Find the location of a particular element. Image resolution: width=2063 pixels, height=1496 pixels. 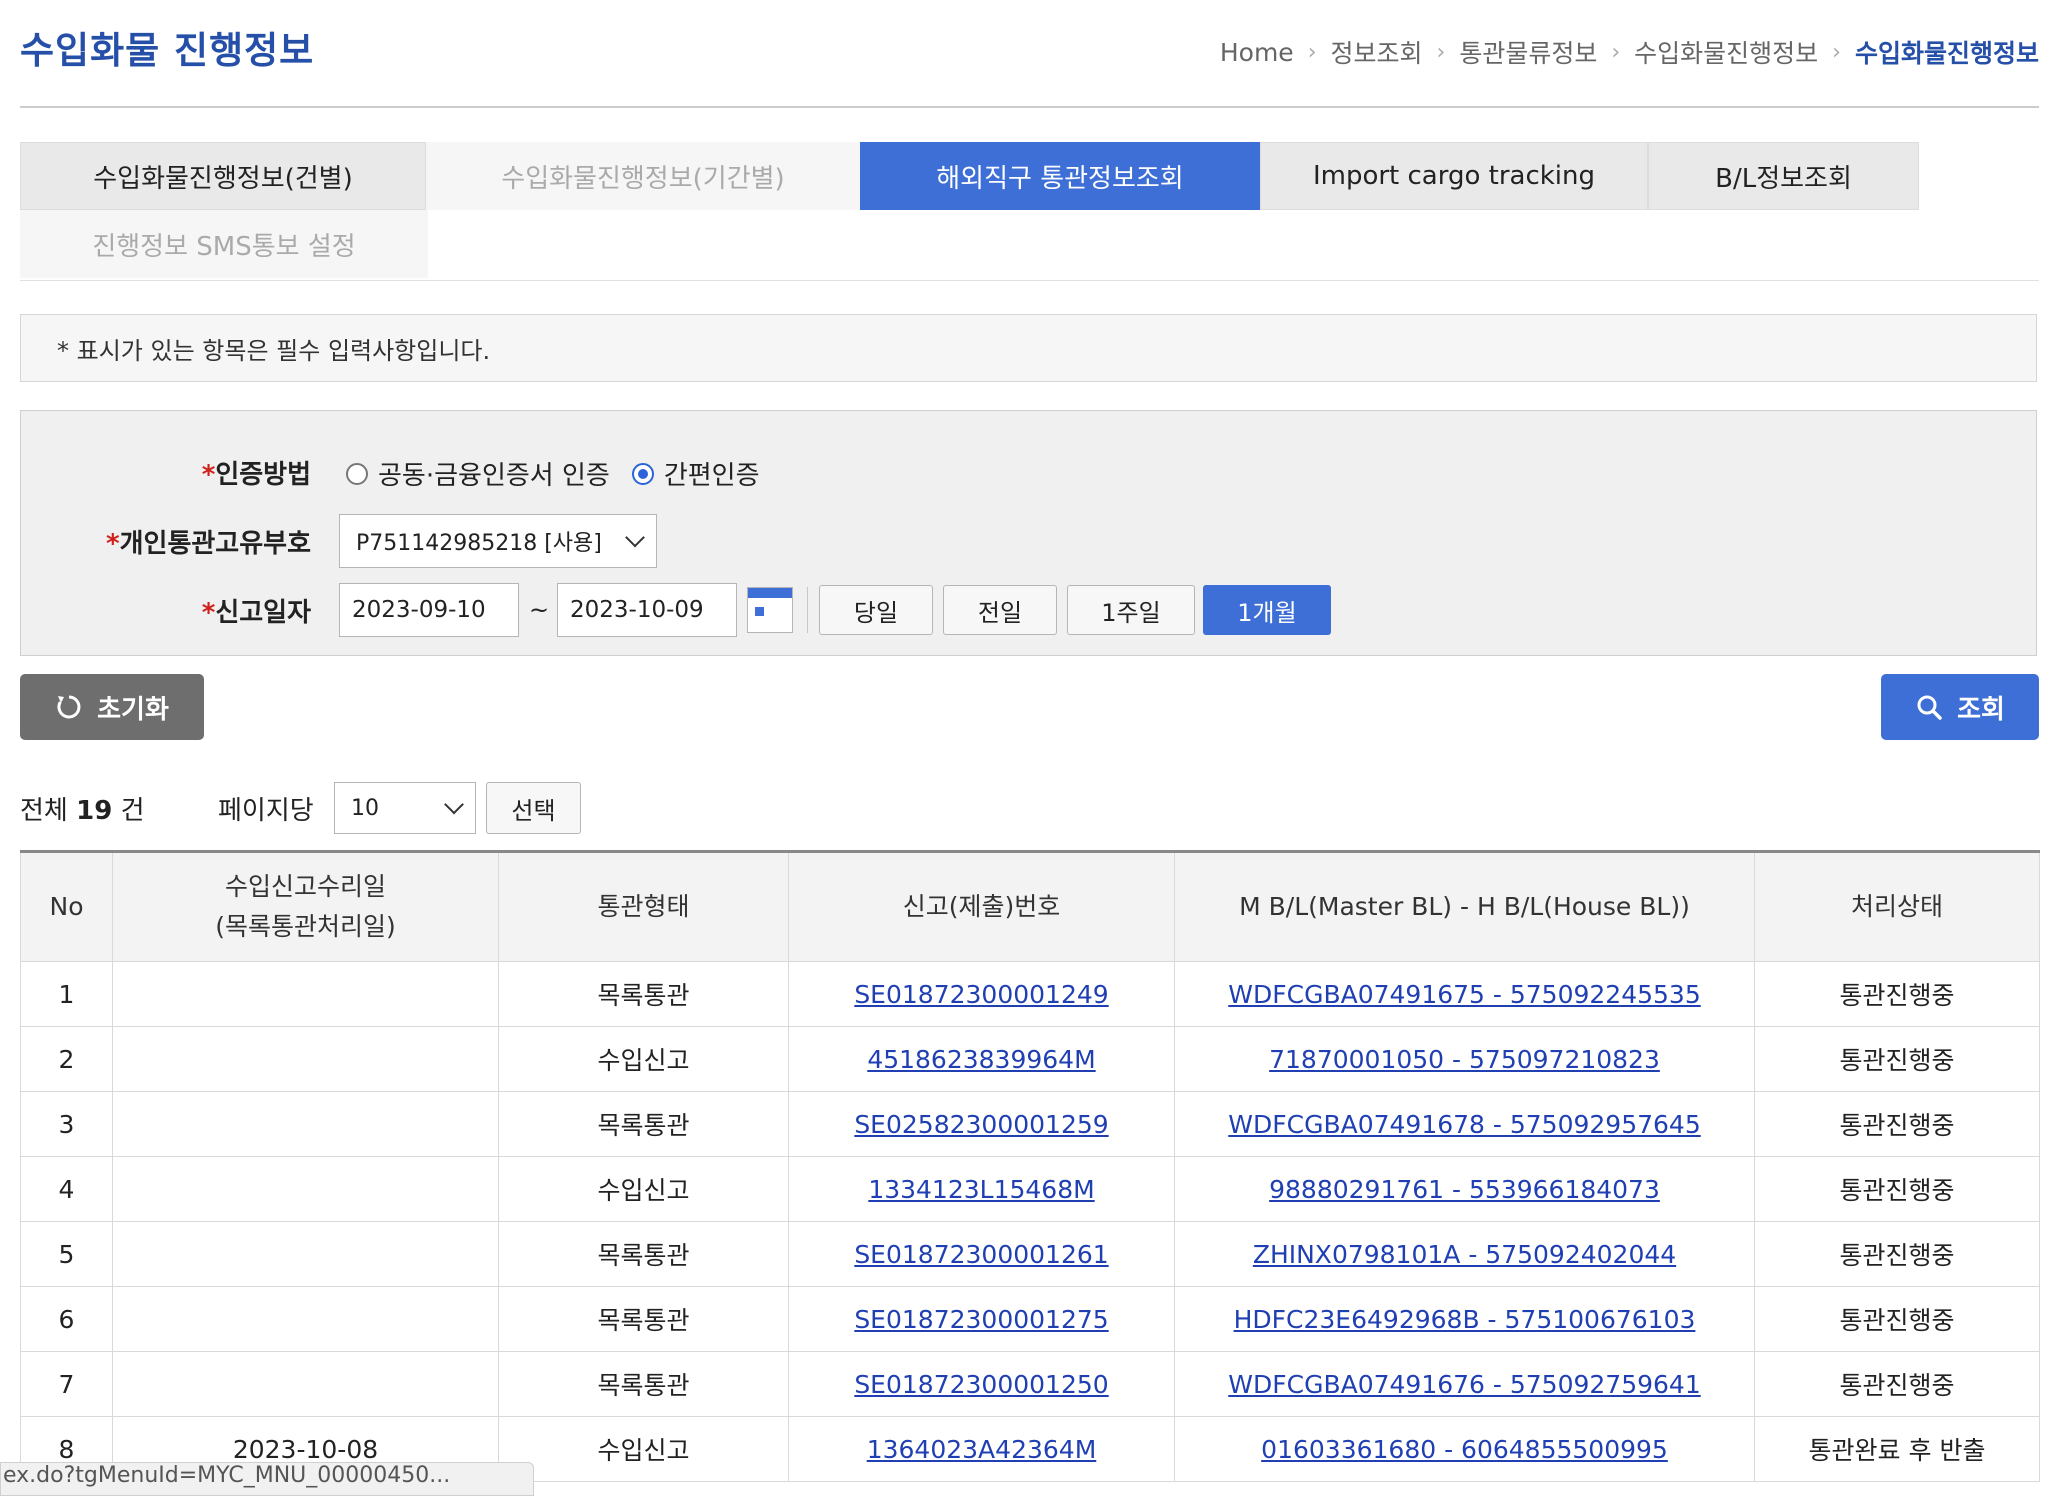

date-from-input: 2023-09-10 is located at coordinates (429, 610).